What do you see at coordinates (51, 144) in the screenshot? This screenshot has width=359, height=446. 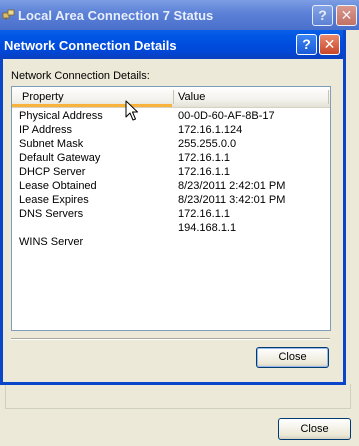 I see `row-property: Subnet Mask` at bounding box center [51, 144].